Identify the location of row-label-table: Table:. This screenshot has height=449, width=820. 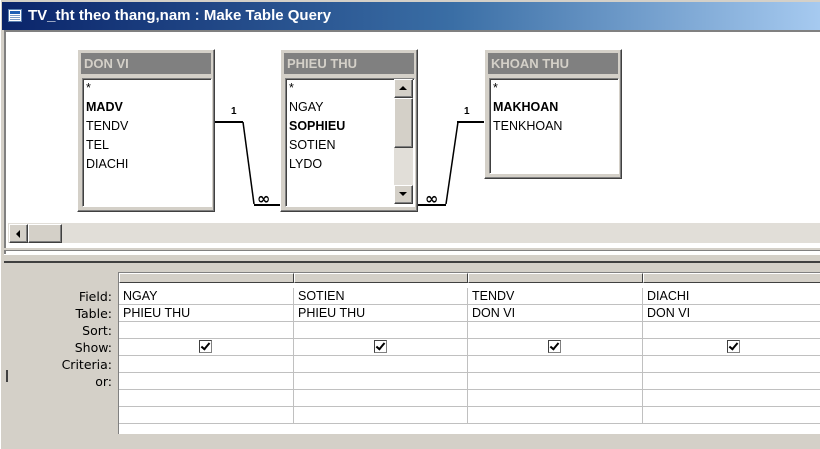
(93, 313).